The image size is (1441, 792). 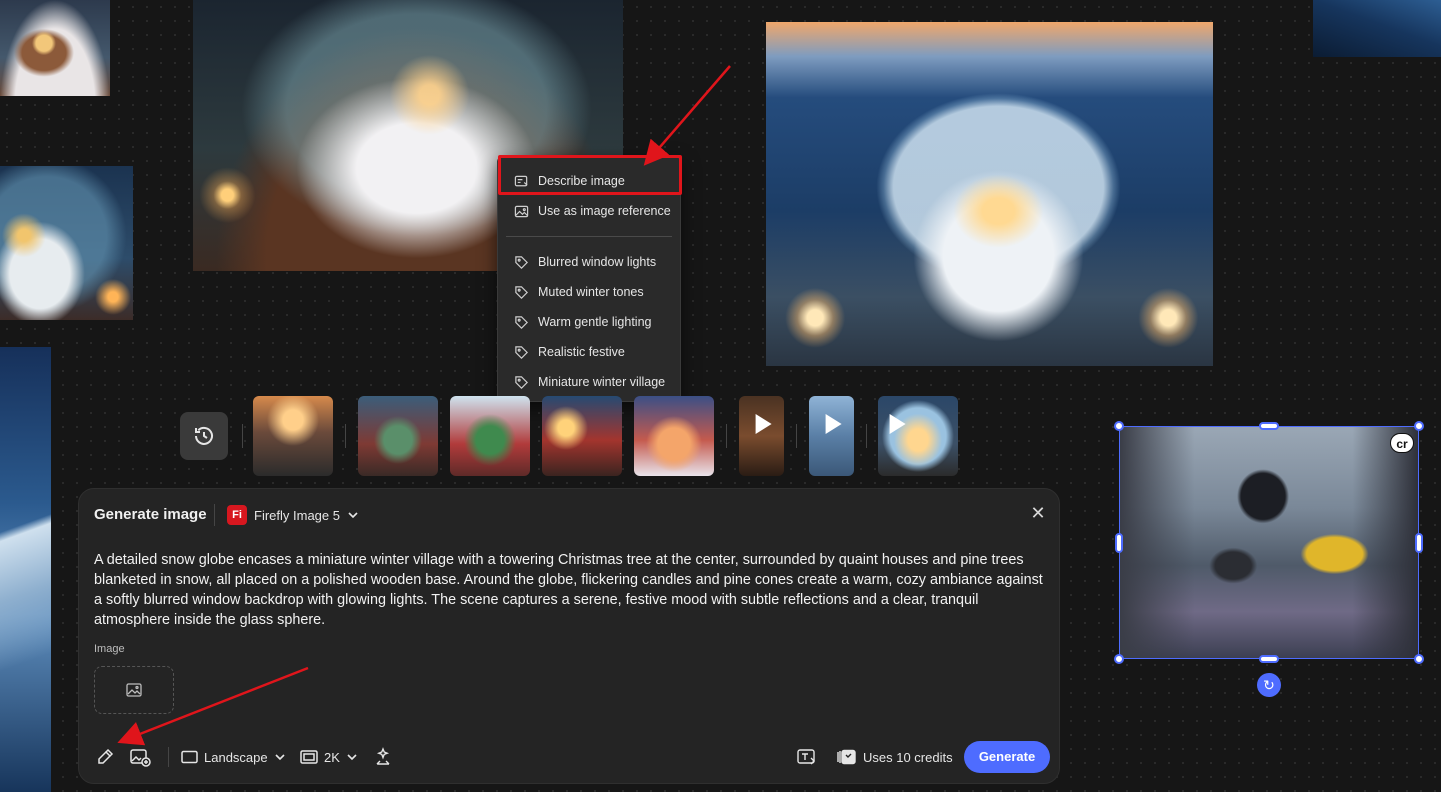 I want to click on firefly-logo-icon: Fi, so click(x=237, y=515).